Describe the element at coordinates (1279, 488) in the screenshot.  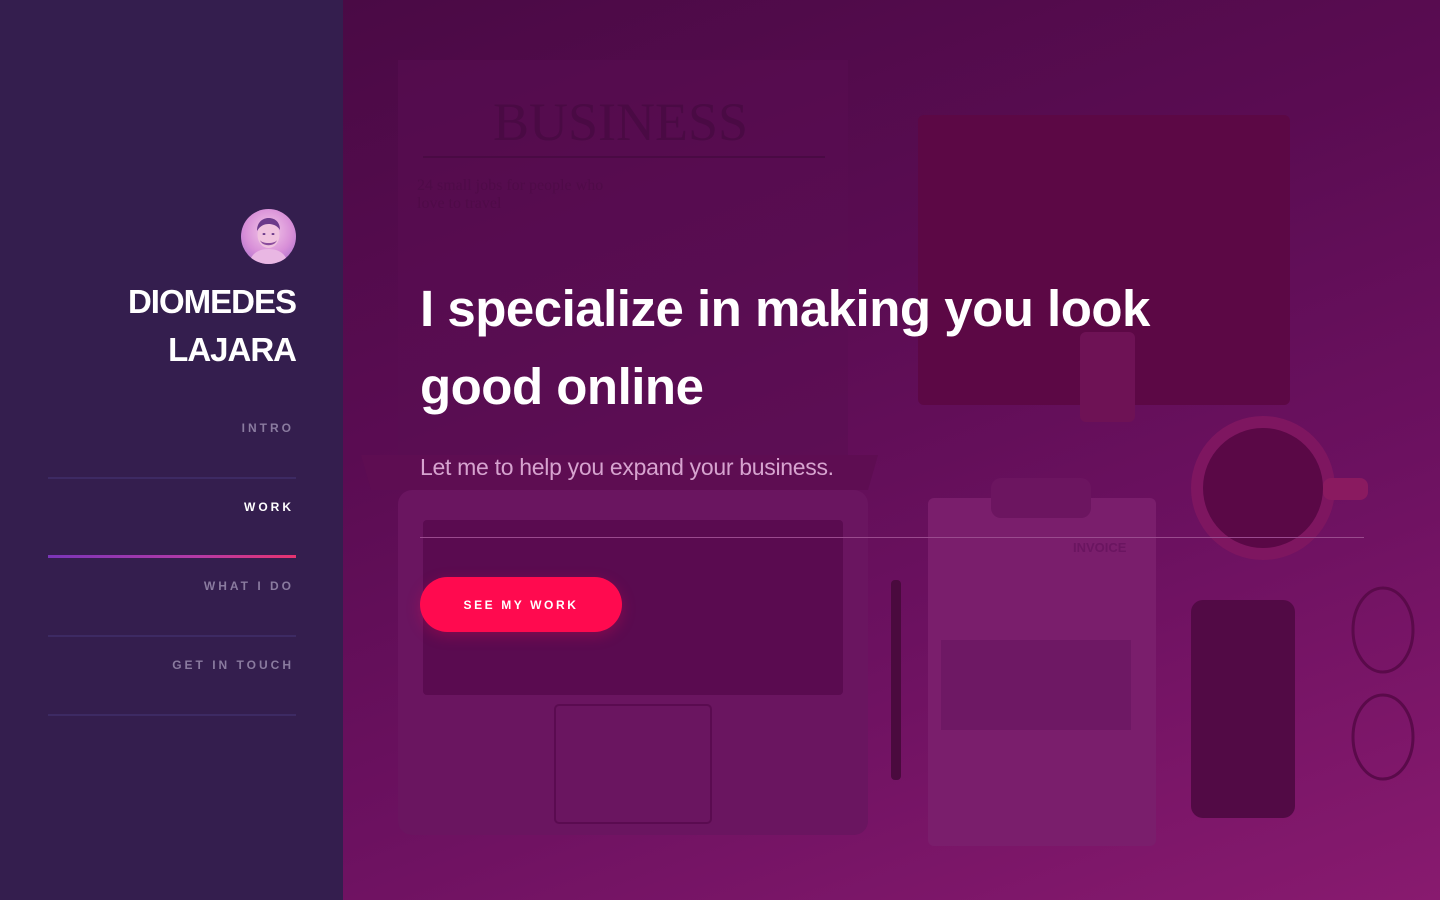
I see `mug-illustration` at that location.